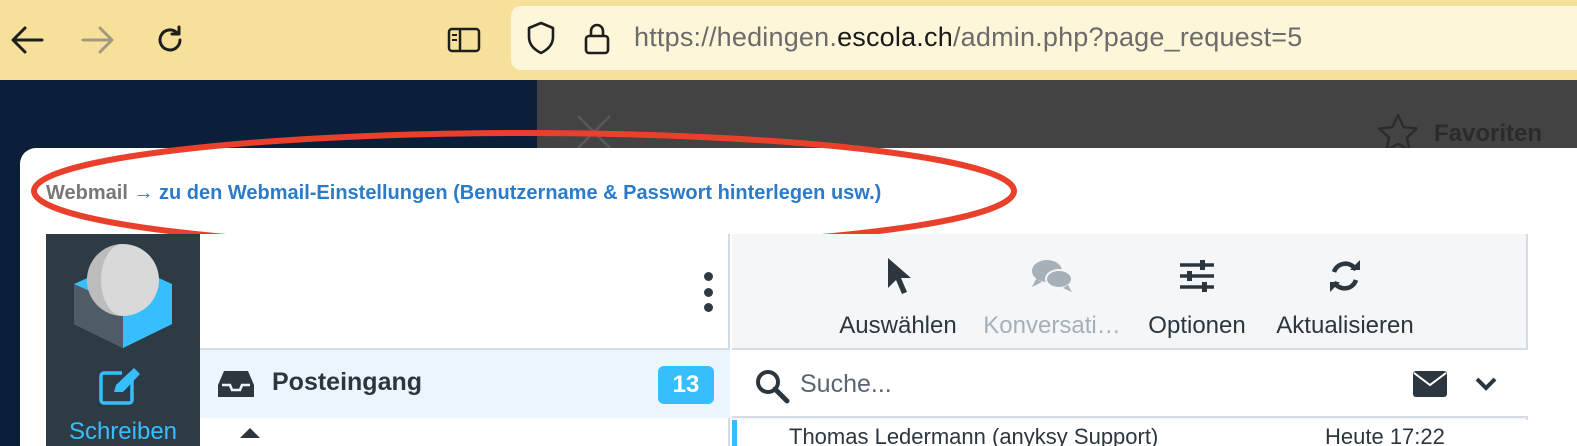 The height and width of the screenshot is (446, 1577). Describe the element at coordinates (1345, 302) in the screenshot. I see `refresh-button: Aktualisieren` at that location.